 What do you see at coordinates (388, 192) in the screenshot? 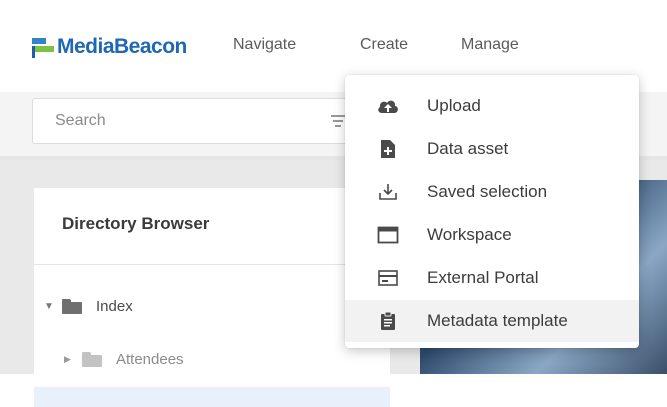
I see `download-tray-icon` at bounding box center [388, 192].